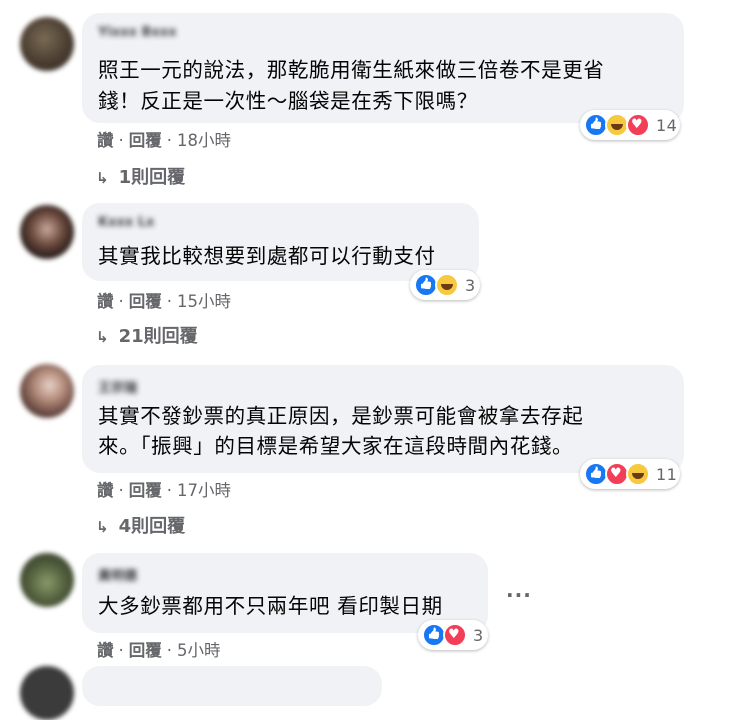  I want to click on comment-text-line: 照王一元的說法，那乾脆用衛生紙來做三倍卷不是更省, so click(351, 70).